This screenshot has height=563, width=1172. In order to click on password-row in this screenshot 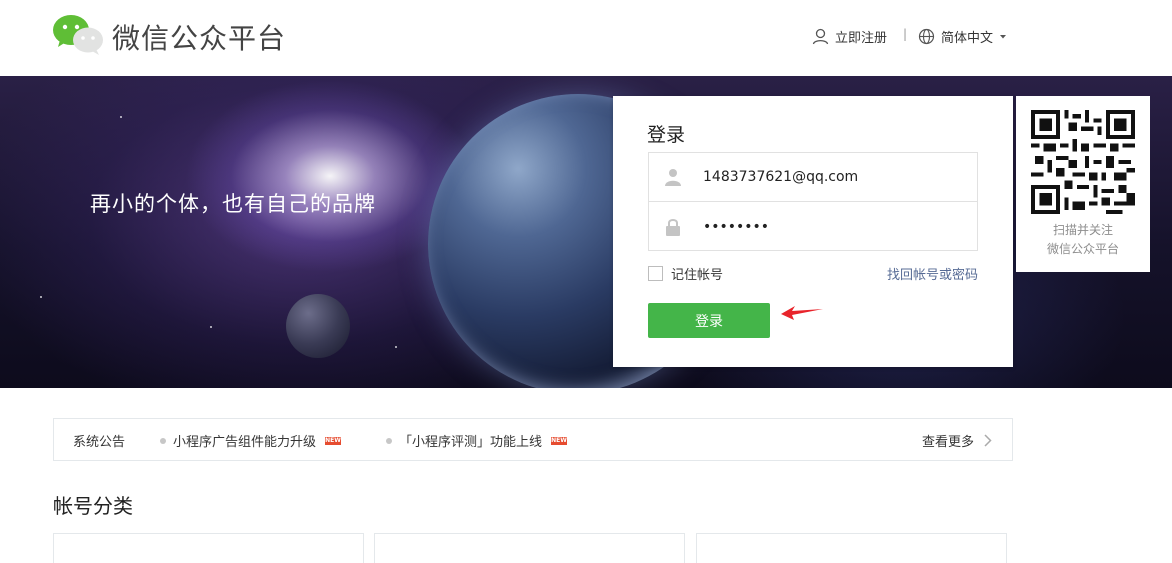, I will do `click(813, 226)`.